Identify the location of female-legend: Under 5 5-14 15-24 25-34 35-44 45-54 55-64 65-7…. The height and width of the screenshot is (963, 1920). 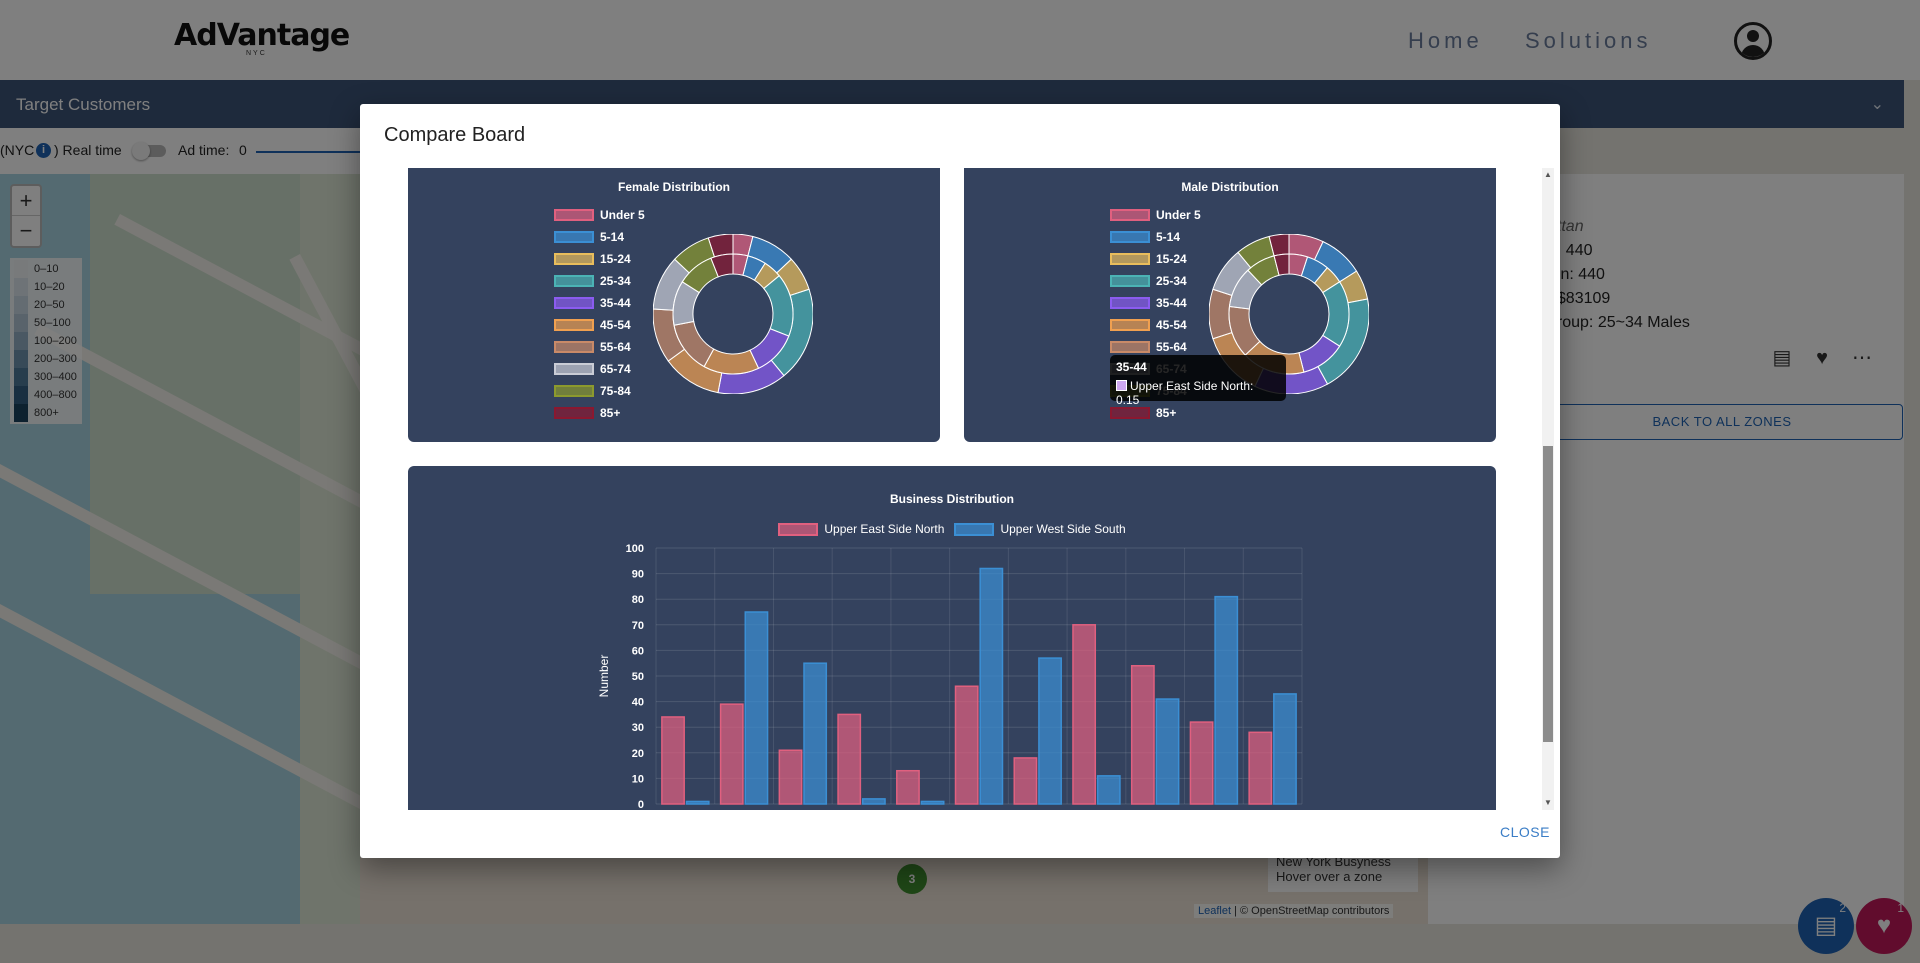
(599, 314).